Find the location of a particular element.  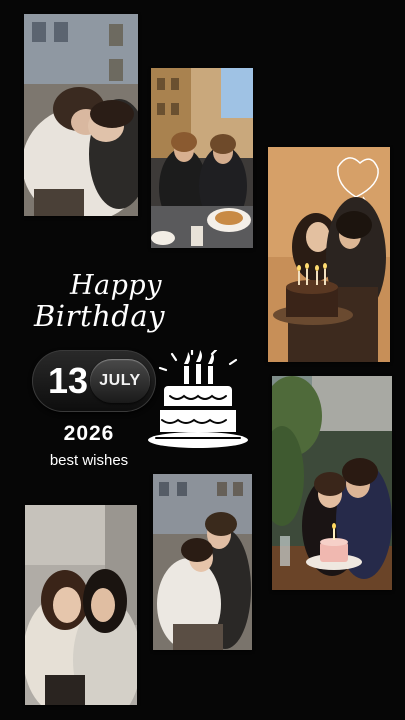

date-month: JULY is located at coordinates (120, 380).